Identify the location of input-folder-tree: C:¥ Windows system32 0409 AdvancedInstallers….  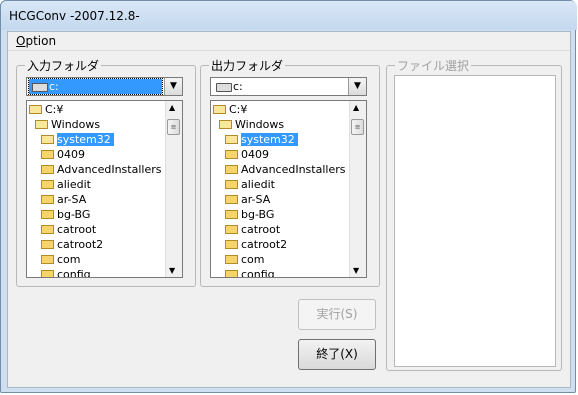
(104, 189).